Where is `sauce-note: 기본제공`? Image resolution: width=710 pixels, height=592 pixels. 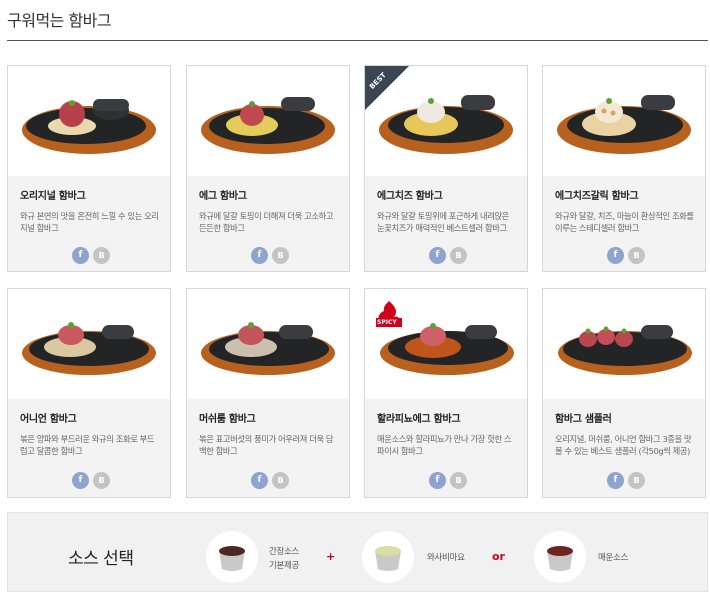
sauce-note: 기본제공 is located at coordinates (284, 566).